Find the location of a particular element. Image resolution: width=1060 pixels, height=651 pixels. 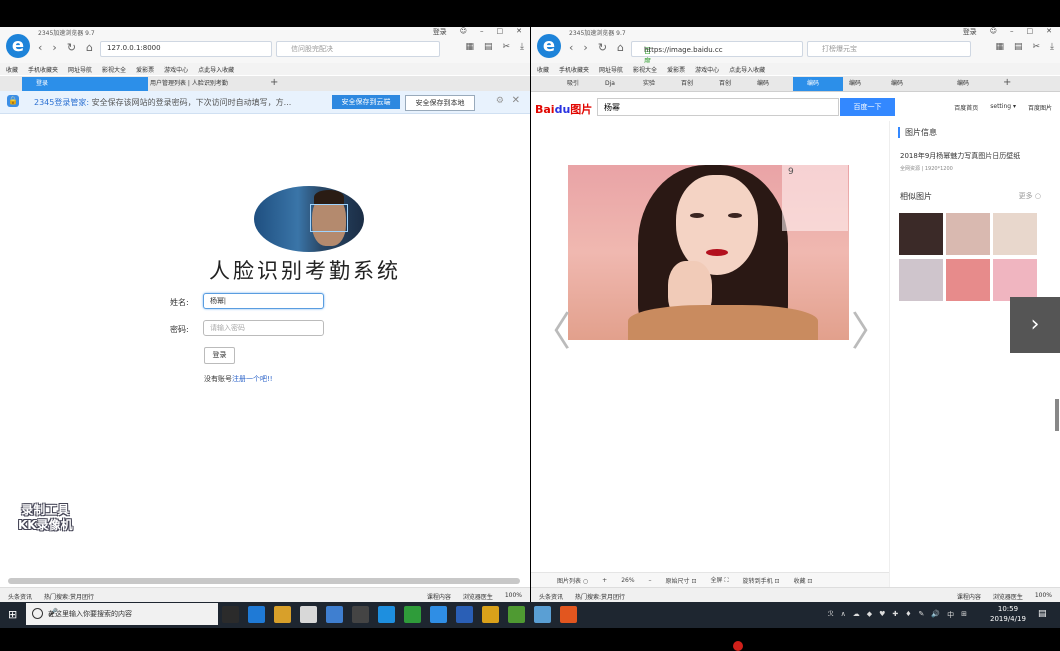

tray-icon: ✚ is located at coordinates (895, 615).